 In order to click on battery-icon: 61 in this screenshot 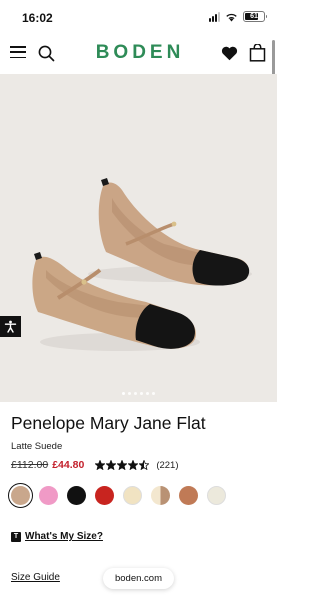, I will do `click(255, 16)`.